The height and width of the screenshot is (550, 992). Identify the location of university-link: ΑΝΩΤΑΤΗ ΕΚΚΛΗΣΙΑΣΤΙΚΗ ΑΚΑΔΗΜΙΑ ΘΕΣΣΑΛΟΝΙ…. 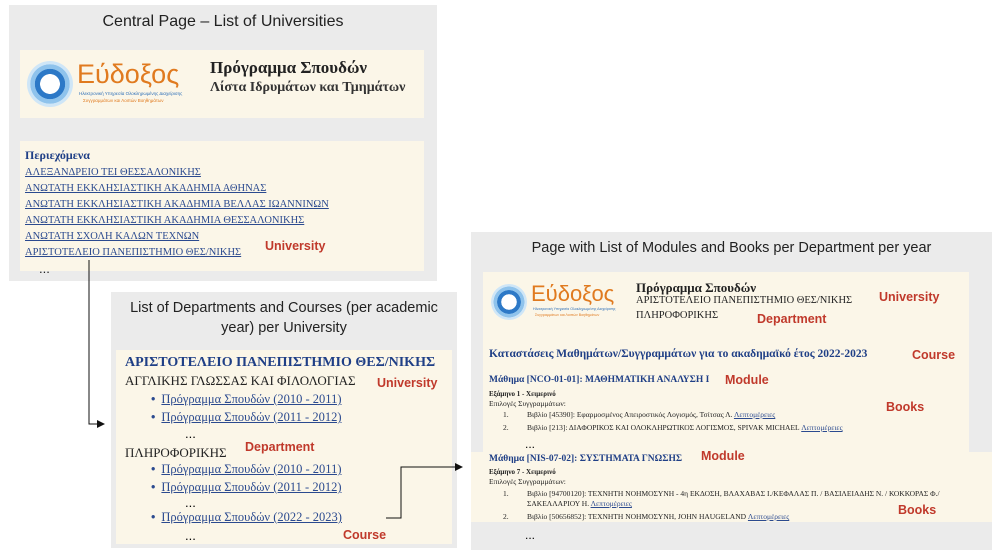
(177, 221).